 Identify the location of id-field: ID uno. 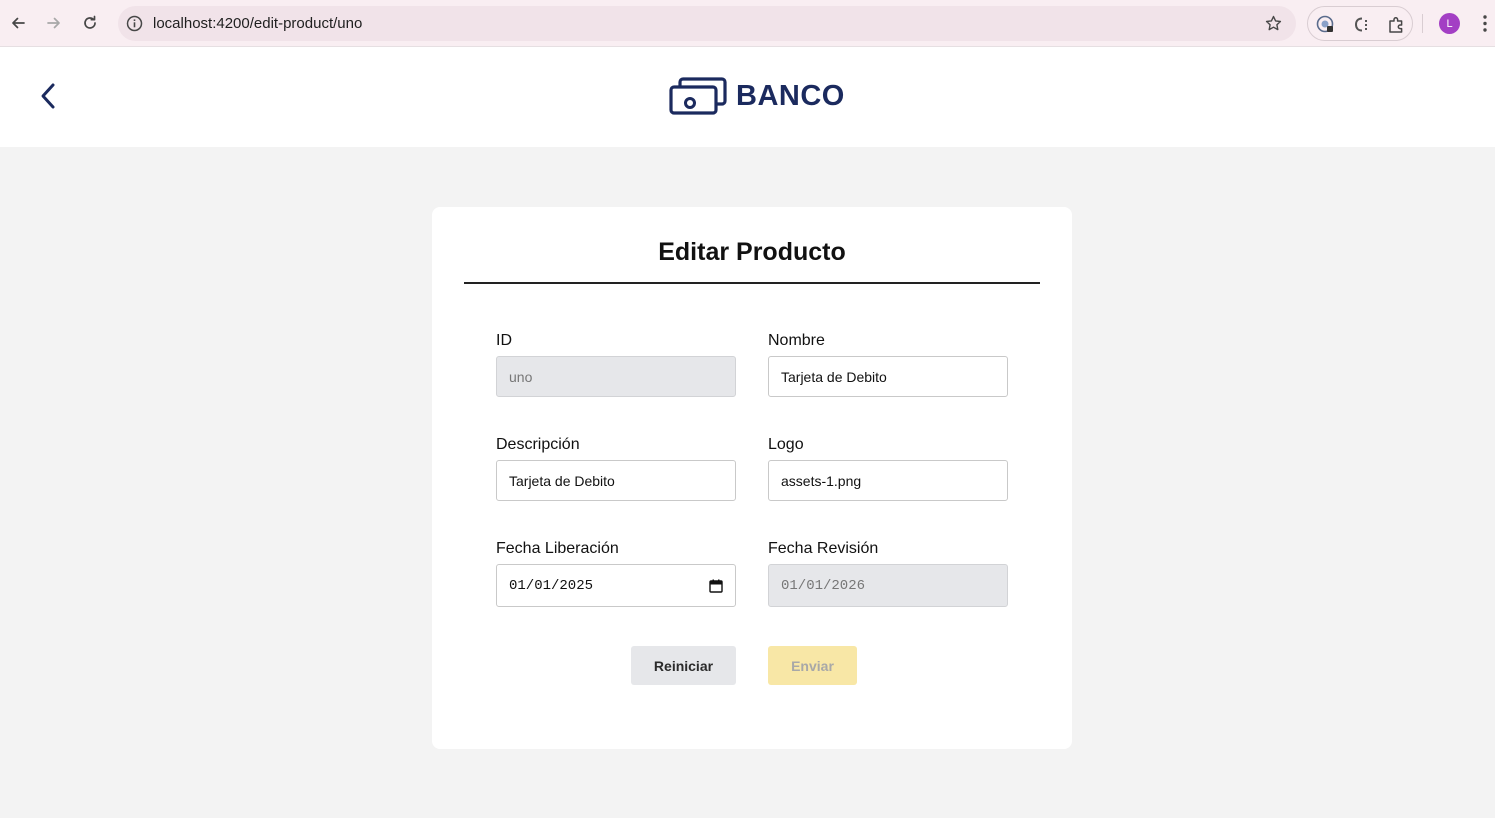
(616, 364).